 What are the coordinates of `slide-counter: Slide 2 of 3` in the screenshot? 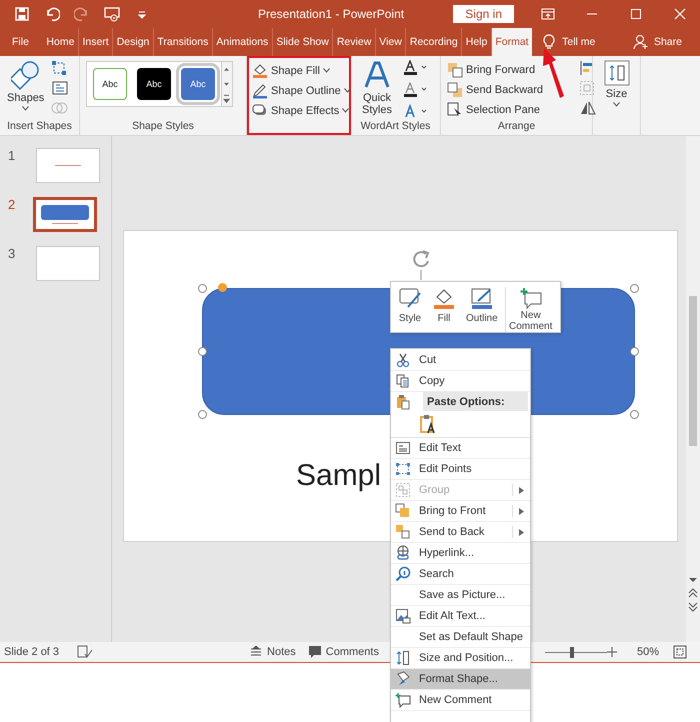 It's located at (32, 652).